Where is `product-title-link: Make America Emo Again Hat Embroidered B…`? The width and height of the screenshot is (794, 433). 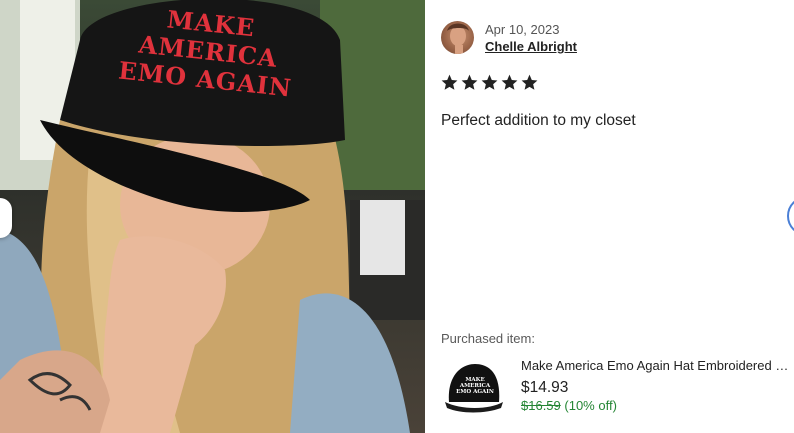
product-title-link: Make America Emo Again Hat Embroidered B… is located at coordinates (656, 365).